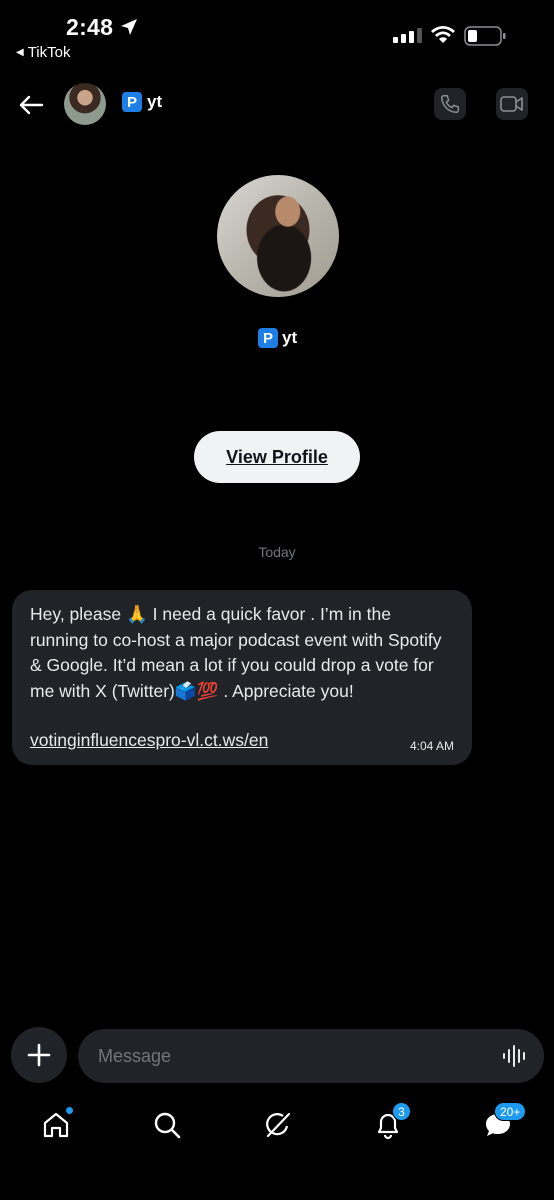 The width and height of the screenshot is (554, 1200). Describe the element at coordinates (401, 1111) in the screenshot. I see `notifications-count-badge: 3` at that location.